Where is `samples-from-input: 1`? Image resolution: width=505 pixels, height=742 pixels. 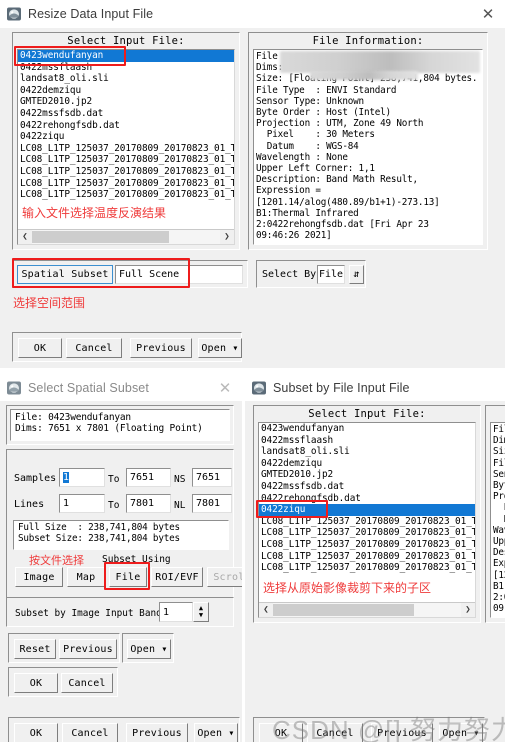 samples-from-input: 1 is located at coordinates (82, 477).